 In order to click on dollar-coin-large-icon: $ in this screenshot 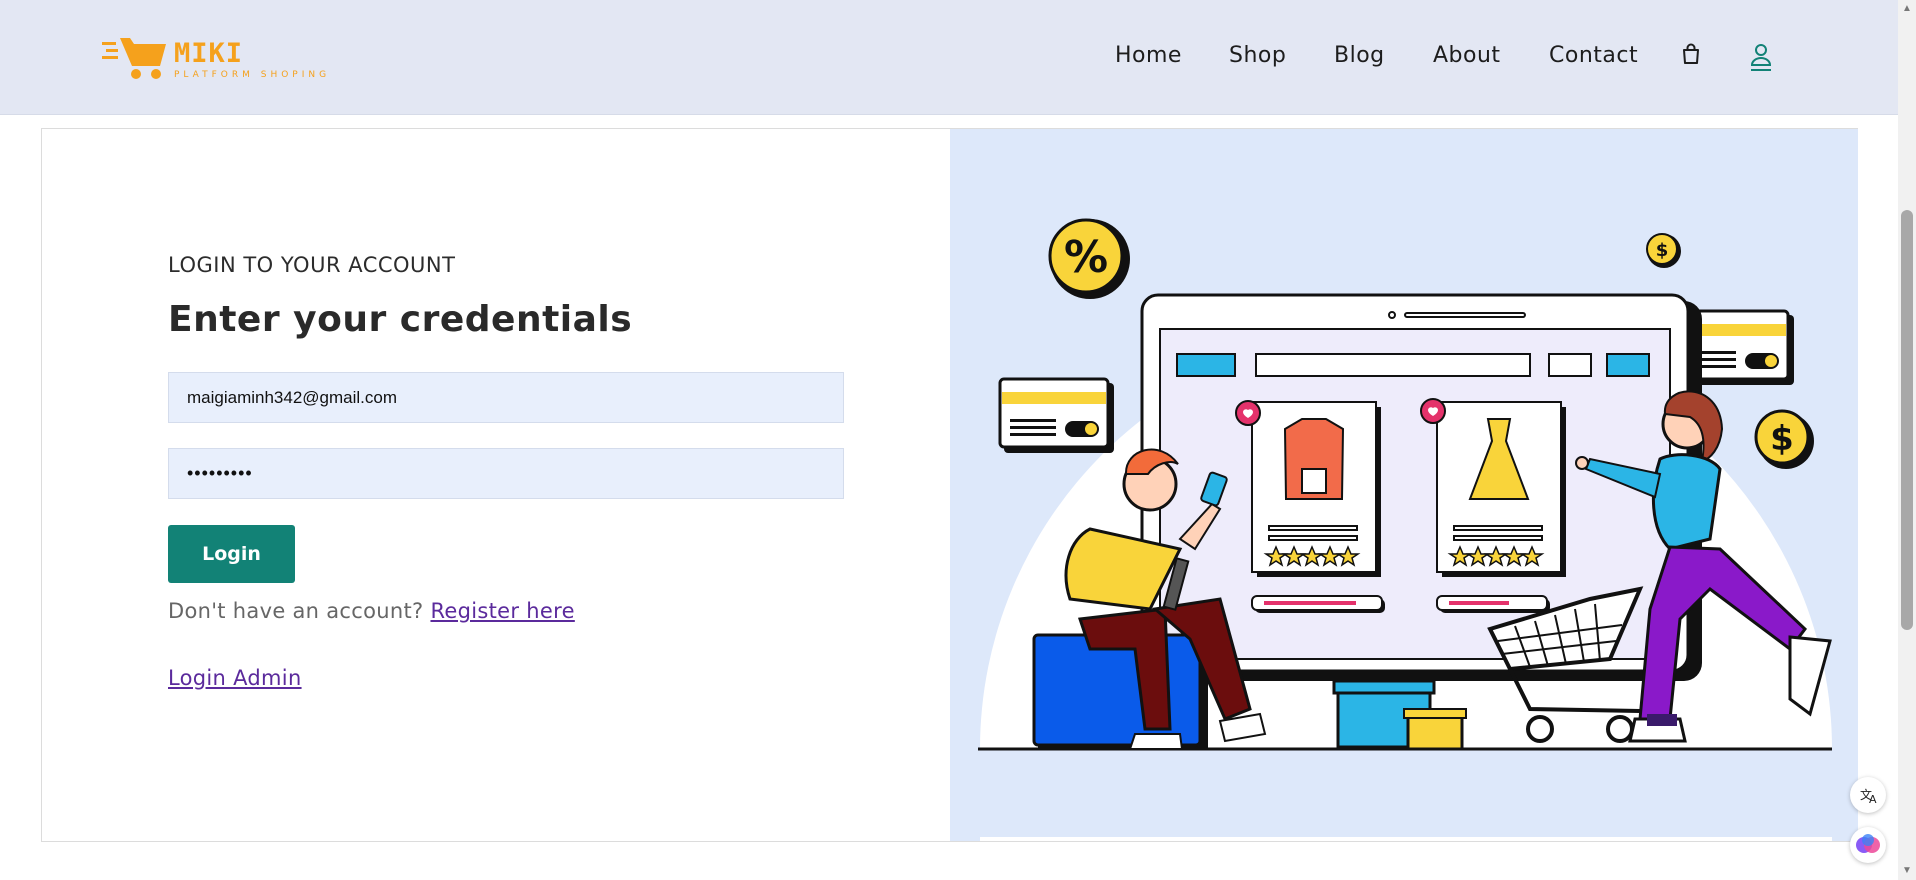, I will do `click(1784, 439)`.